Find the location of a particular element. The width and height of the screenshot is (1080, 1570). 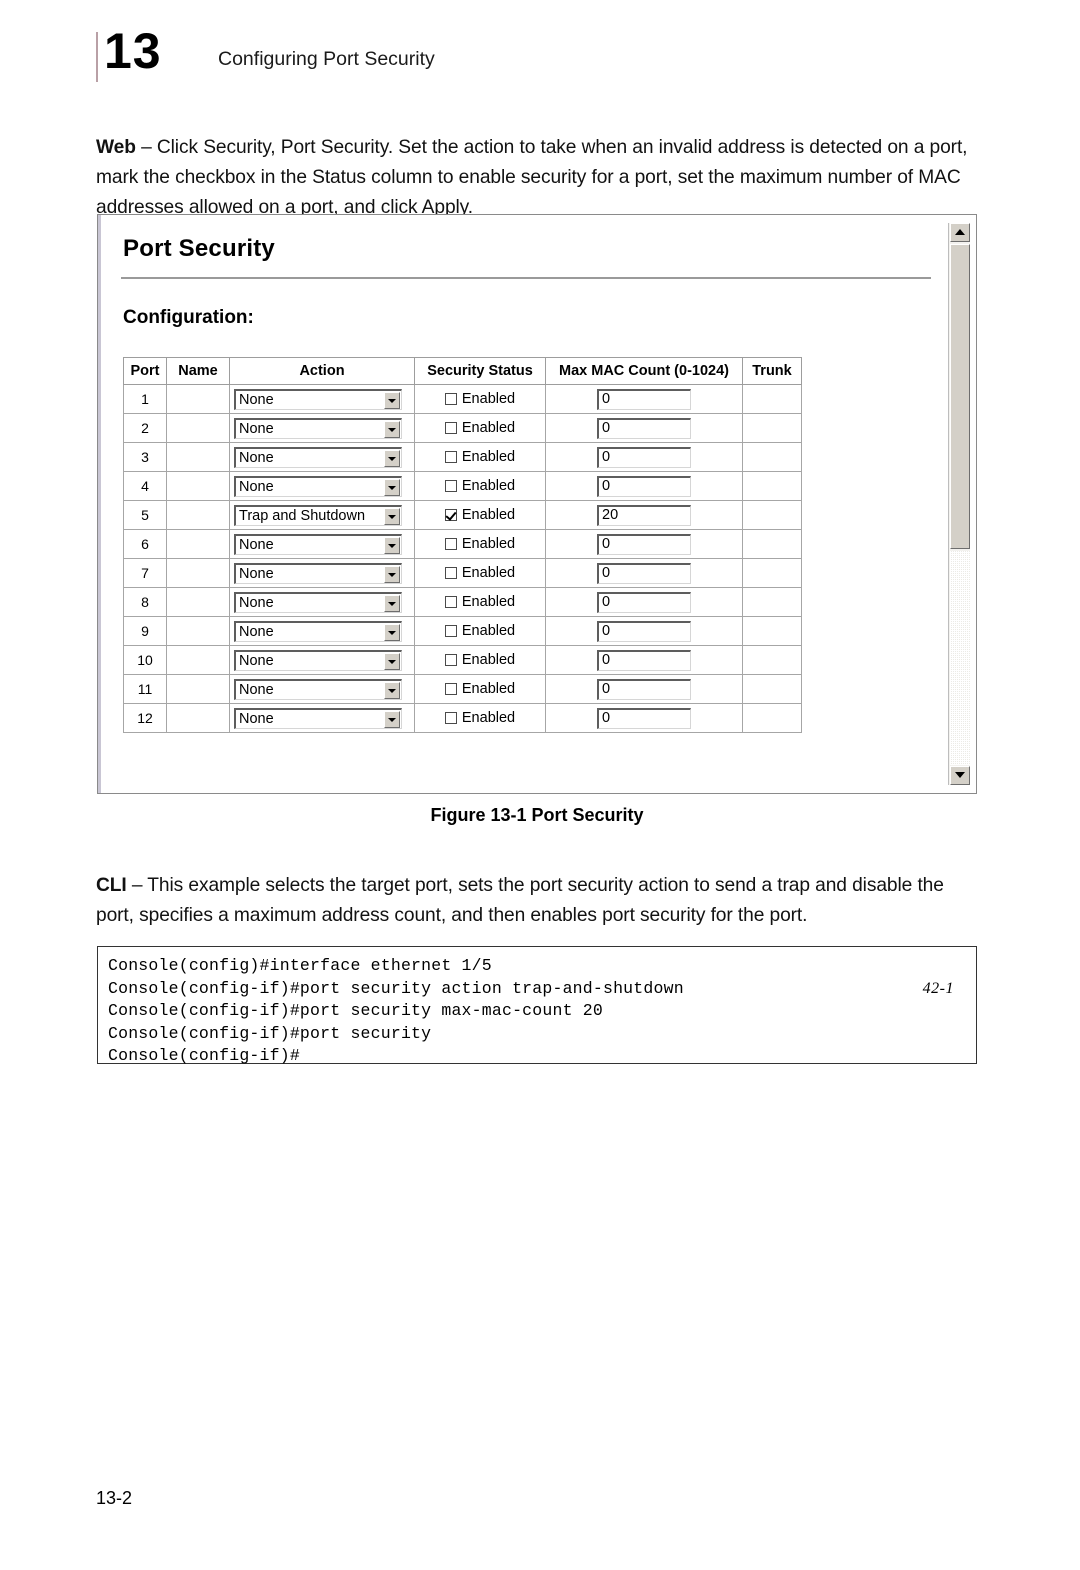

cell-port-number: 4 is located at coordinates (145, 486).